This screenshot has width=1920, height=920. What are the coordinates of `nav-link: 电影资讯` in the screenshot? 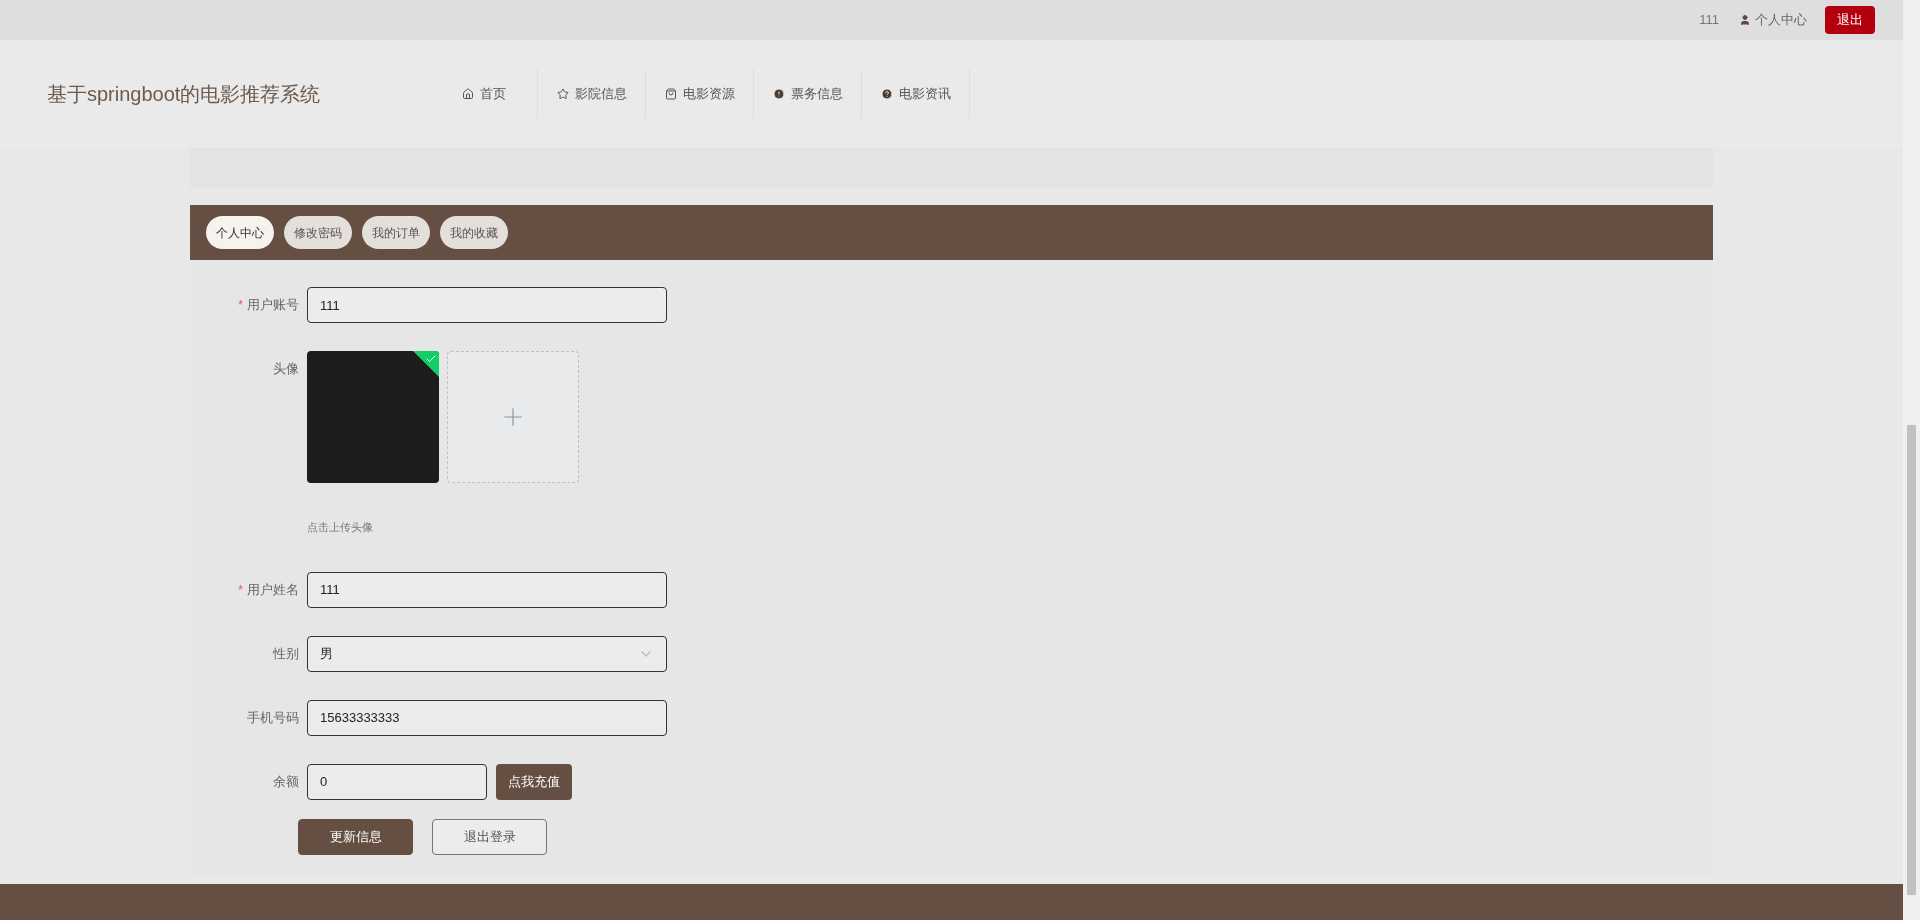 It's located at (916, 94).